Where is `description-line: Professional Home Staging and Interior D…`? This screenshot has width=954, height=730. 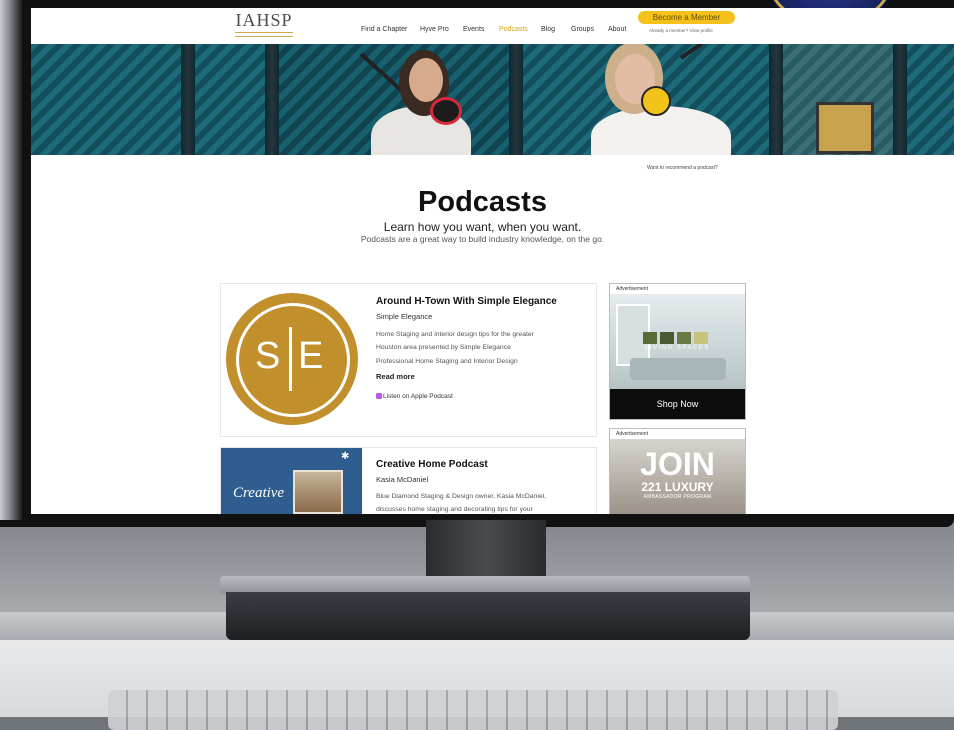 description-line: Professional Home Staging and Interior D… is located at coordinates (447, 361).